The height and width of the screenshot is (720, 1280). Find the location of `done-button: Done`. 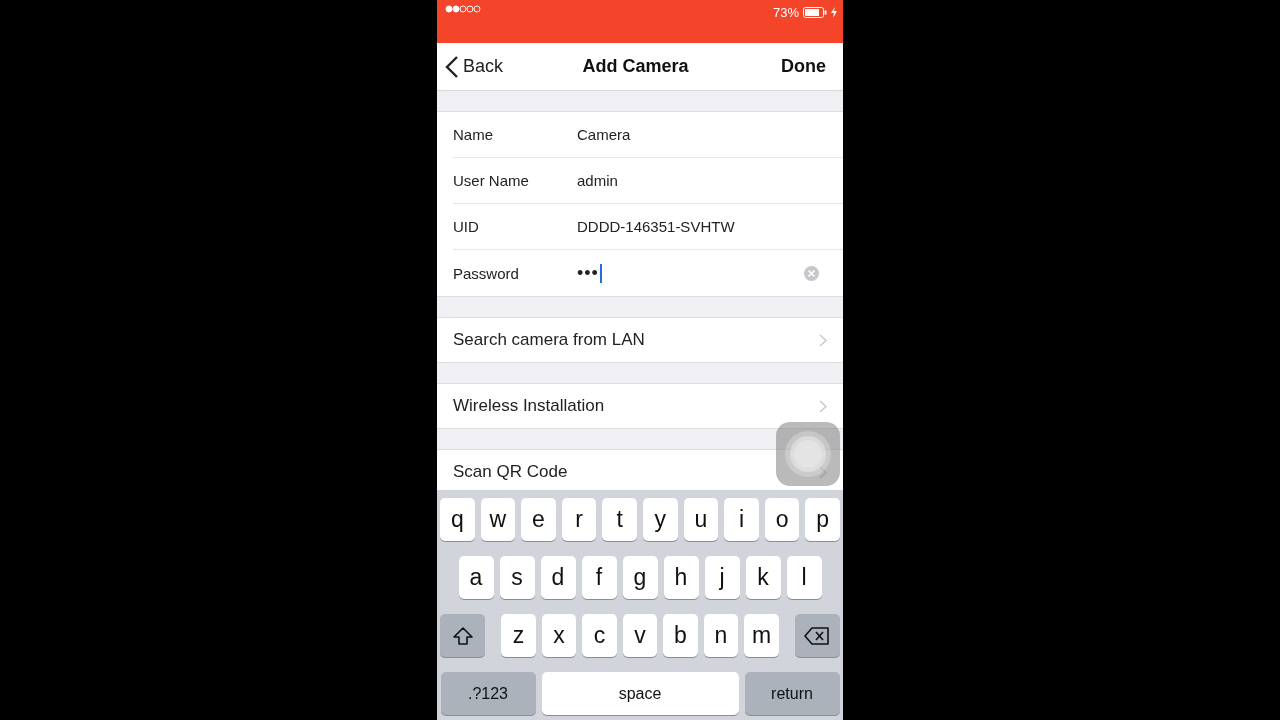

done-button: Done is located at coordinates (803, 66).